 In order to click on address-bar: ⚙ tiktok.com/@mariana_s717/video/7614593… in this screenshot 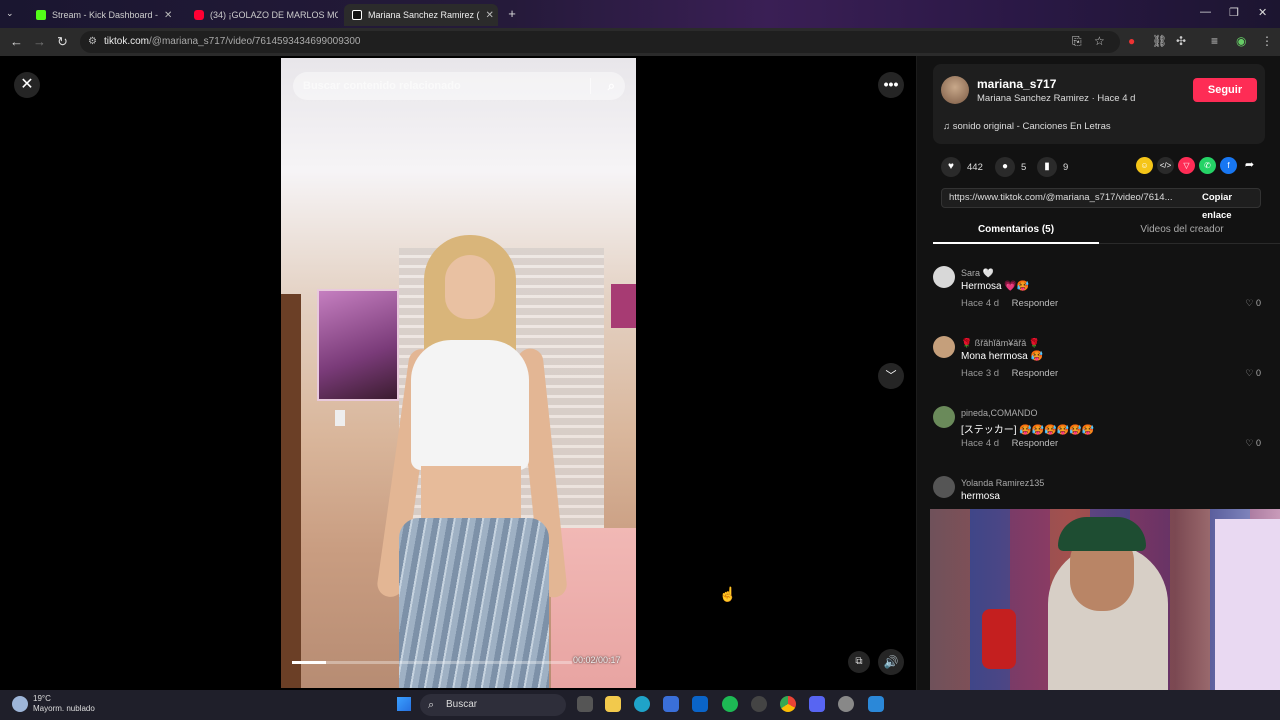, I will do `click(600, 42)`.